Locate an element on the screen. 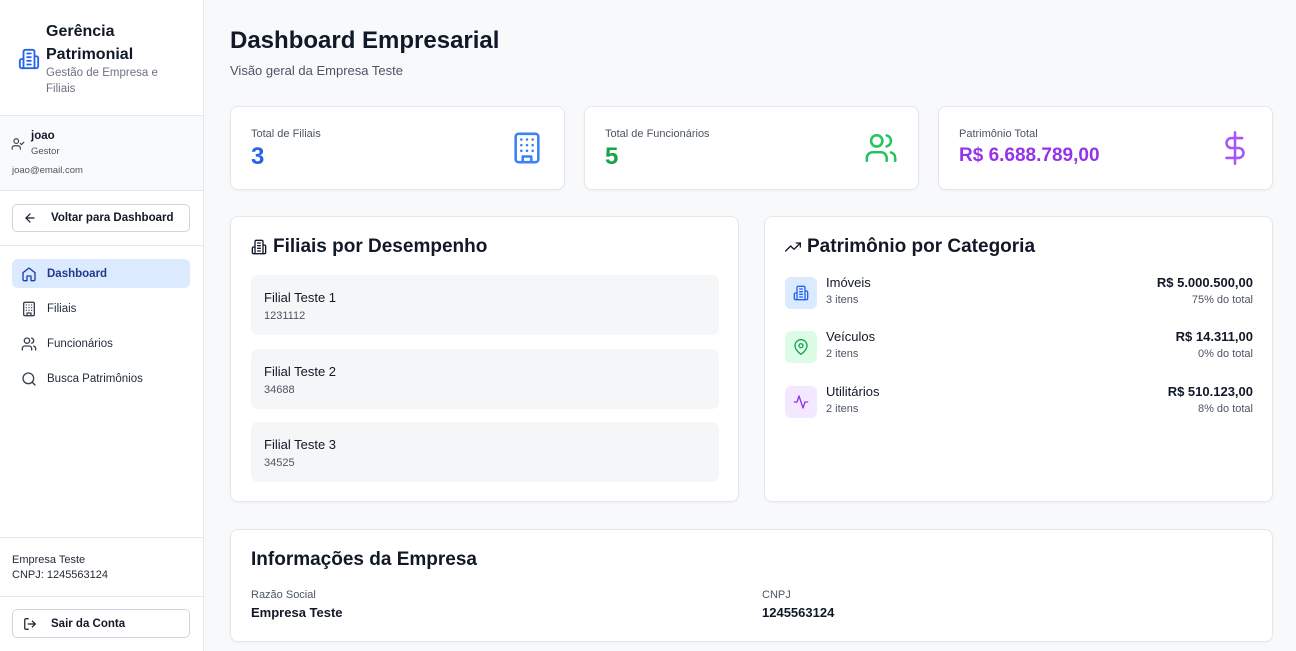 Image resolution: width=1296 pixels, height=651 pixels. category-name: Utilitários is located at coordinates (853, 391).